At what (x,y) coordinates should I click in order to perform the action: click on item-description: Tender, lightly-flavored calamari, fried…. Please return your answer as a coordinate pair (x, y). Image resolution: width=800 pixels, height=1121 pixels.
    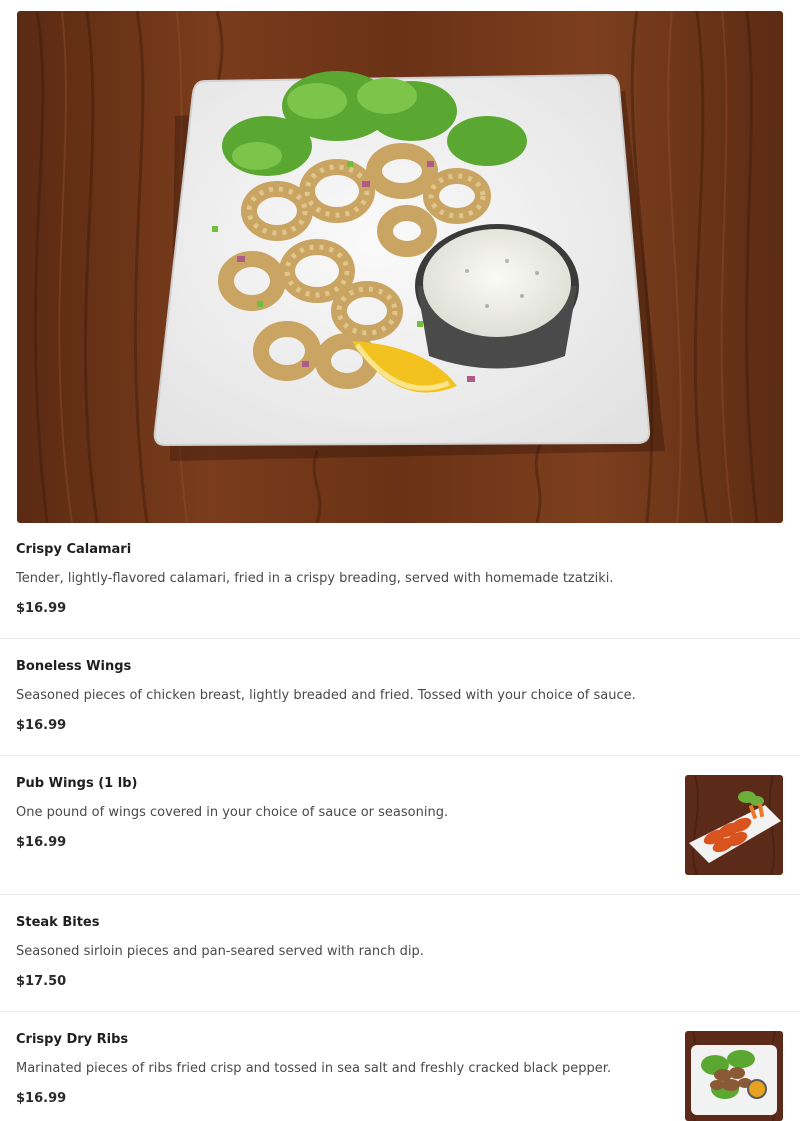
    Looking at the image, I should click on (315, 578).